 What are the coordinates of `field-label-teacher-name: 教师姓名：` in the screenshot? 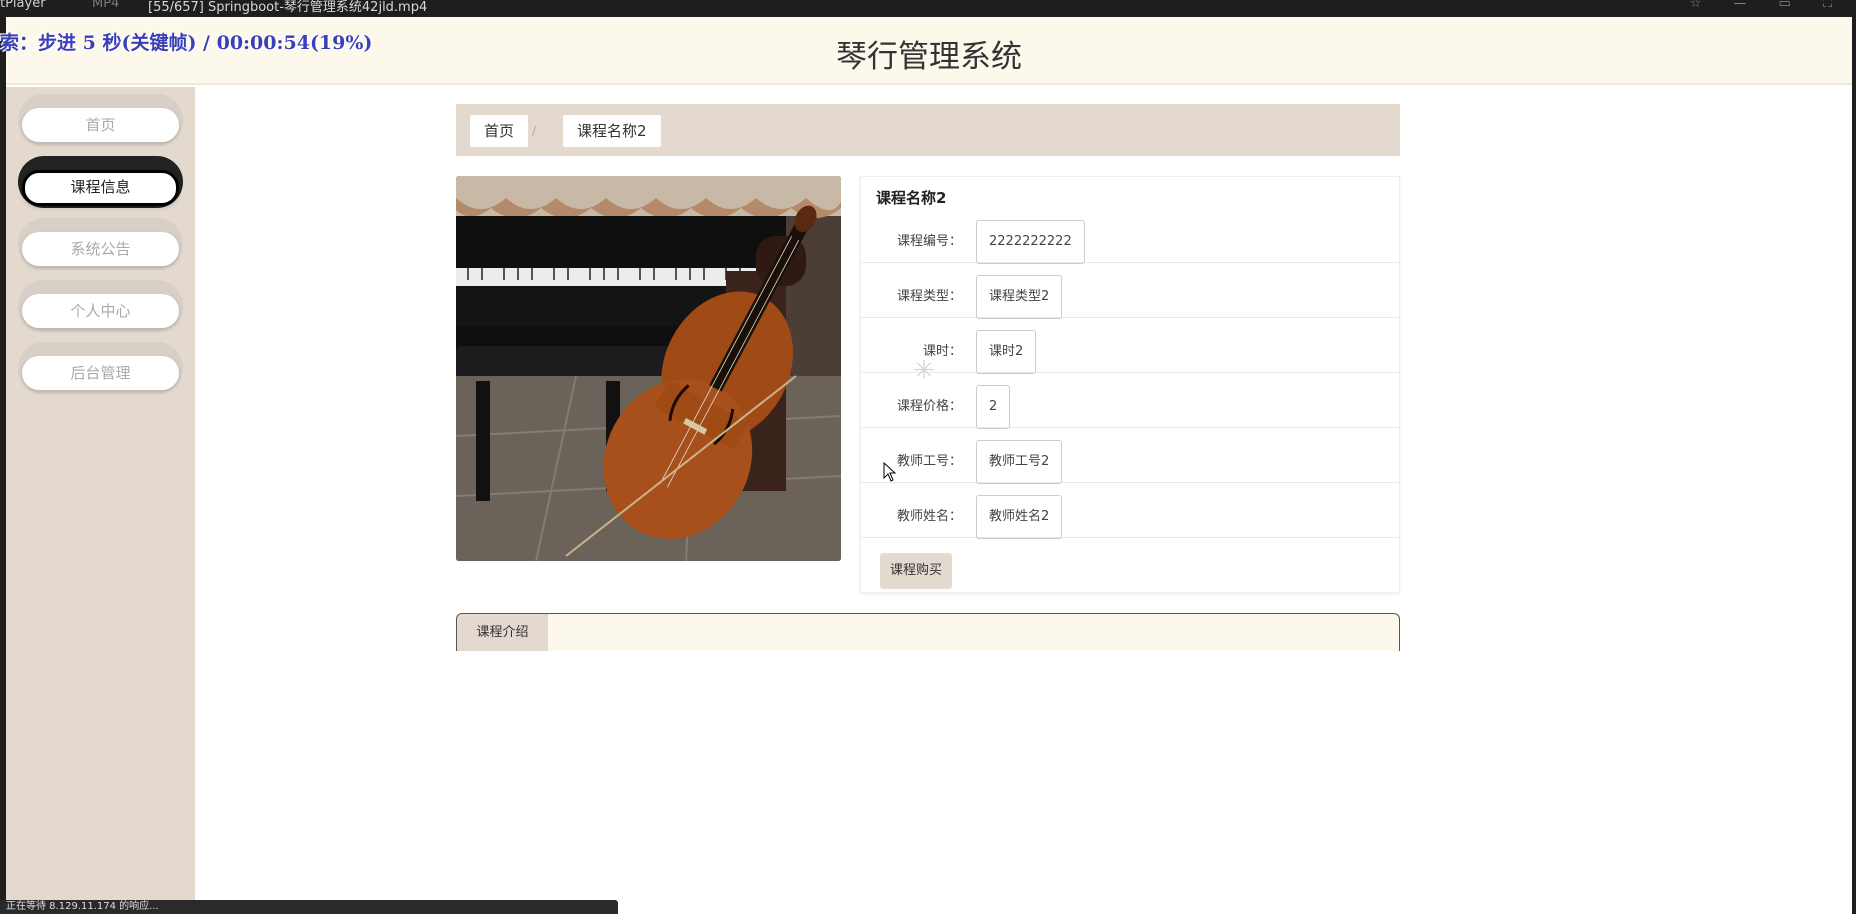 It's located at (929, 516).